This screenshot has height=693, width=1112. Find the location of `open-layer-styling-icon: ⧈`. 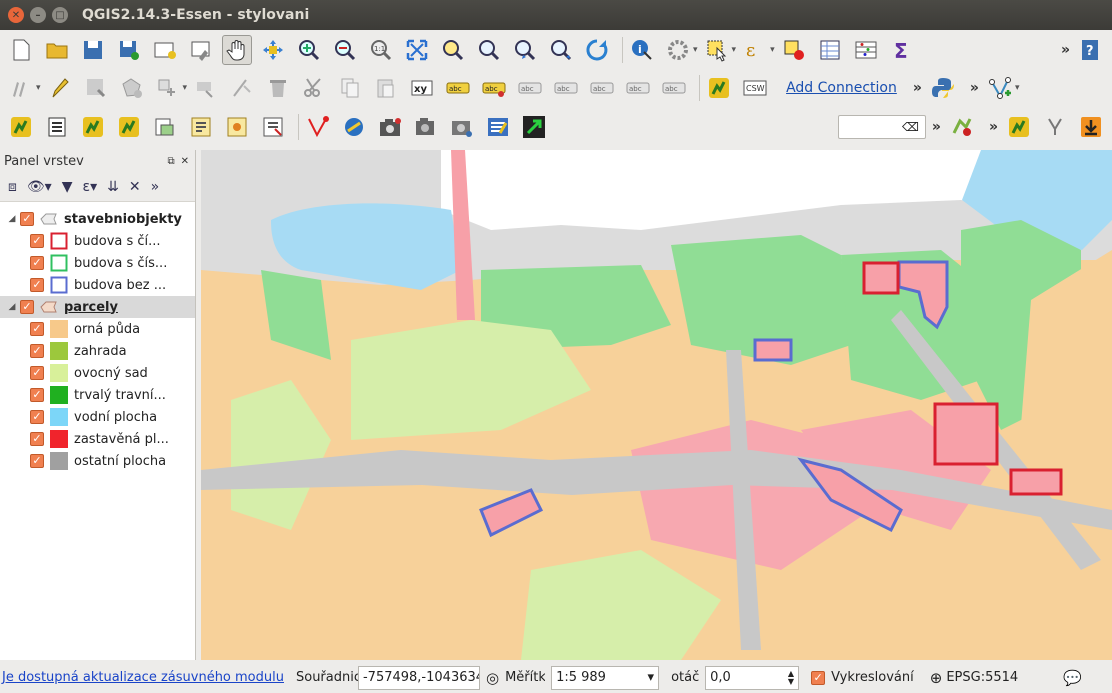

open-layer-styling-icon: ⧈ is located at coordinates (12, 187).